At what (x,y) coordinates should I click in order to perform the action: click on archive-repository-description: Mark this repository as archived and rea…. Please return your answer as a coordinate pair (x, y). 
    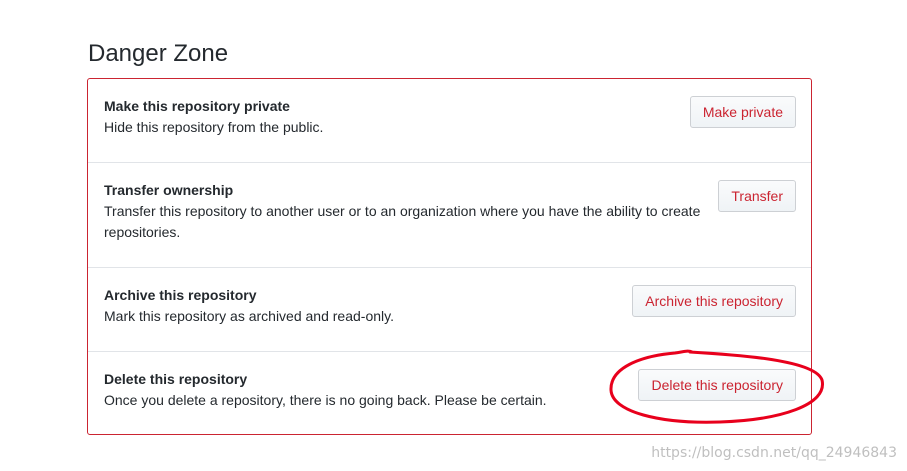
    Looking at the image, I should click on (249, 316).